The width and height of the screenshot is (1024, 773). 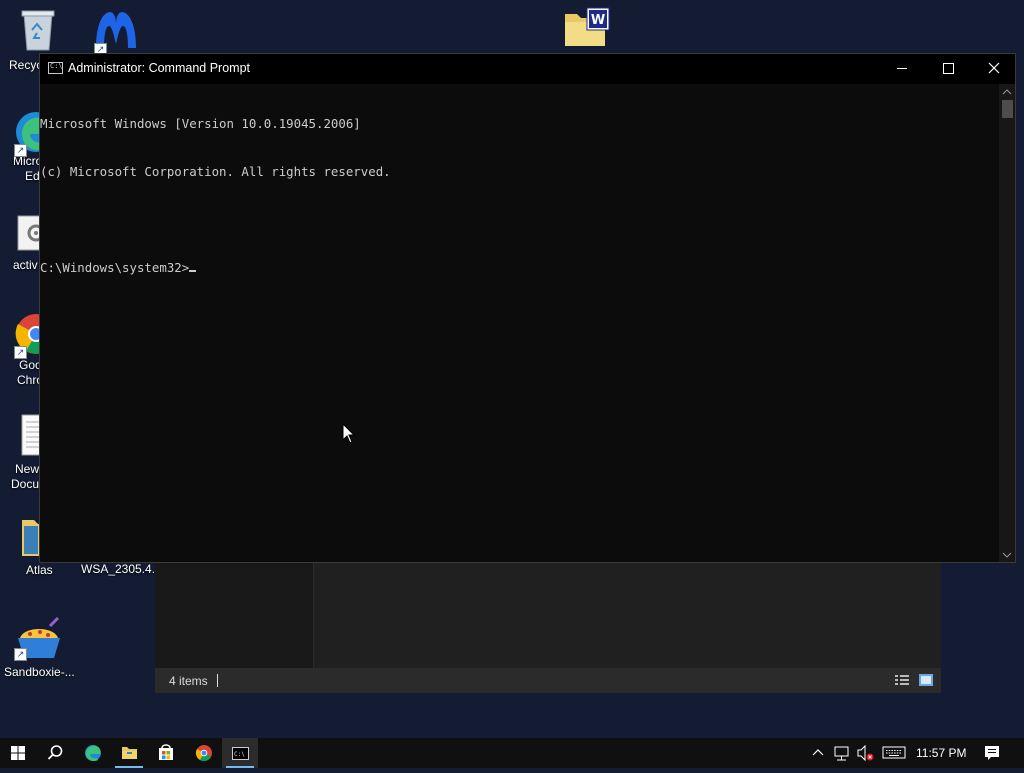 I want to click on search-icon, so click(x=55, y=752).